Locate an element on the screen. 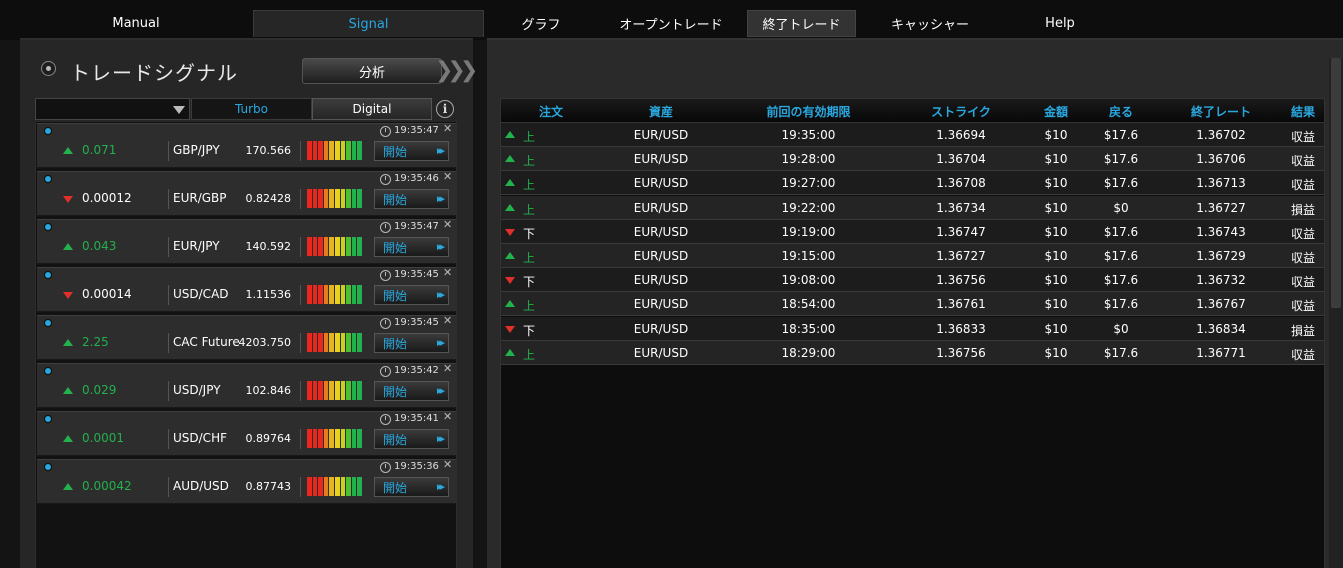 Image resolution: width=1343 pixels, height=568 pixels. table-row: 上 EUR/USD 19:28:00 1.36704 $10 $17.6 1.36706 収益 is located at coordinates (912, 159).